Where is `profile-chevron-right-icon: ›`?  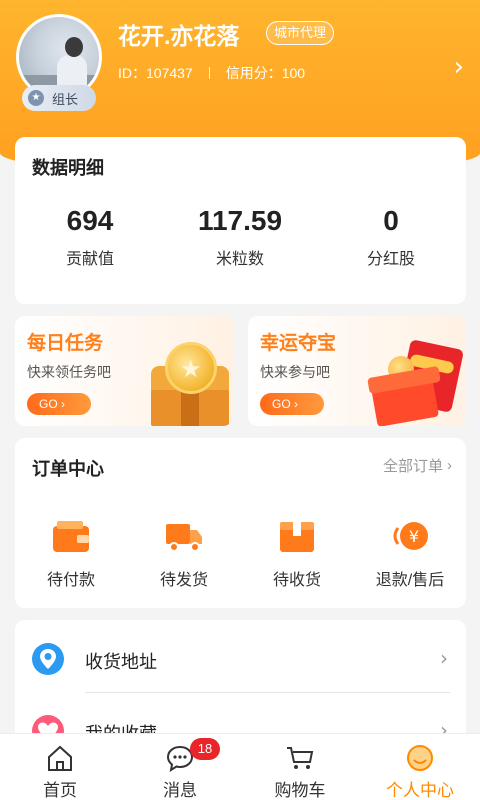 profile-chevron-right-icon: › is located at coordinates (459, 67).